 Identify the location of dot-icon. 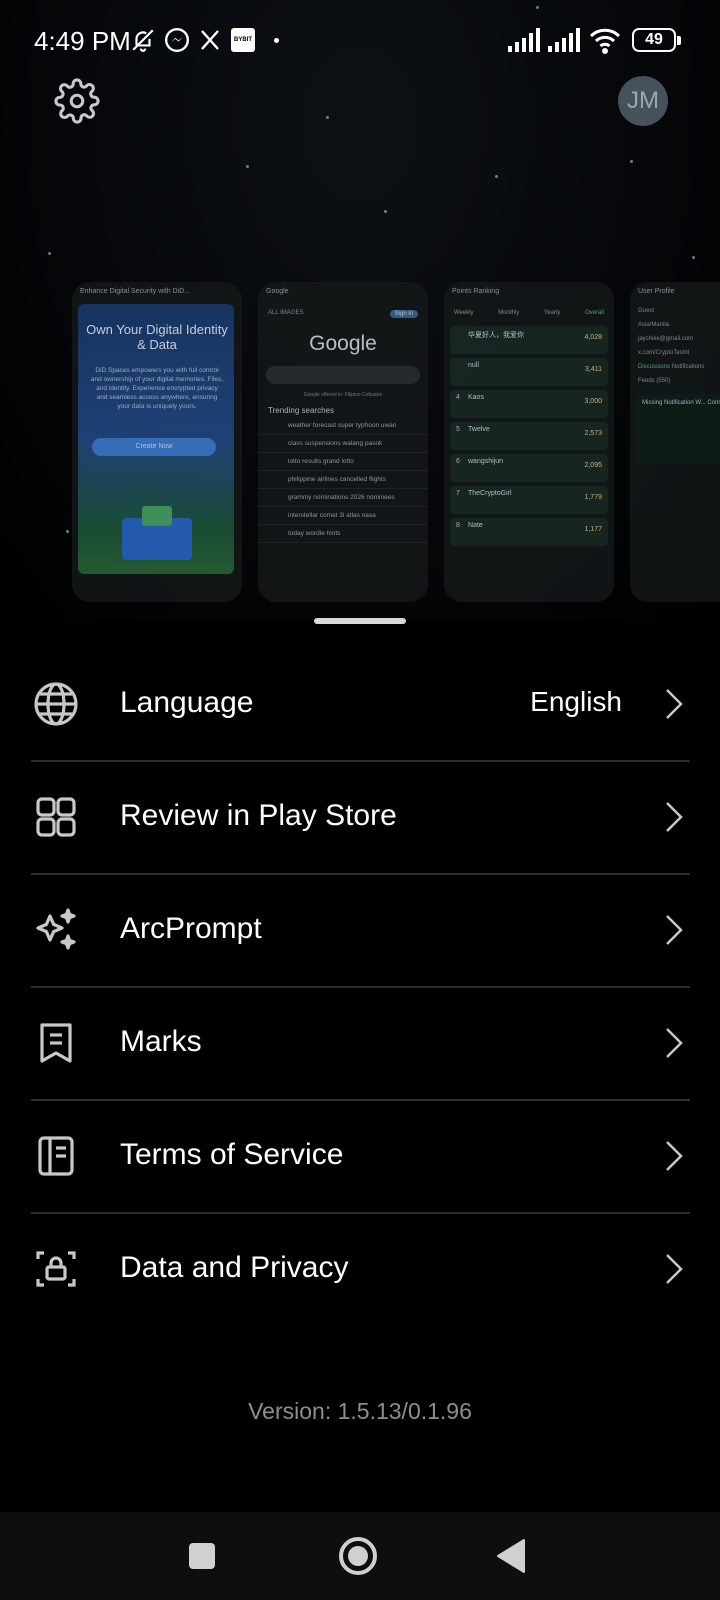
(276, 40).